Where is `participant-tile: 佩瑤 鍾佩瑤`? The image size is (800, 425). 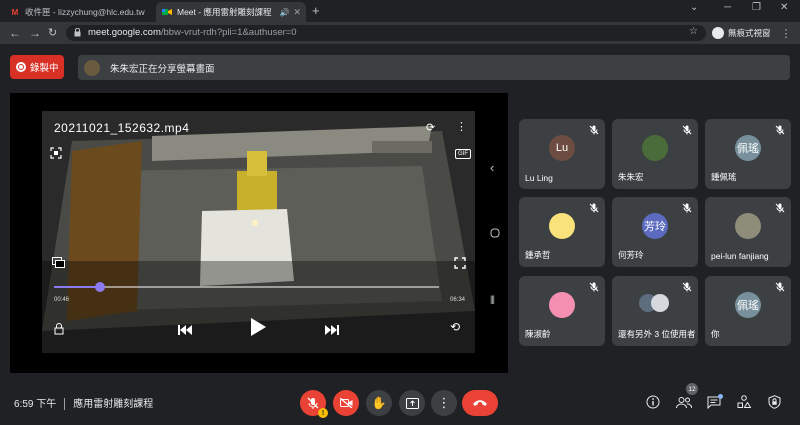 participant-tile: 佩瑤 鍾佩瑤 is located at coordinates (748, 154).